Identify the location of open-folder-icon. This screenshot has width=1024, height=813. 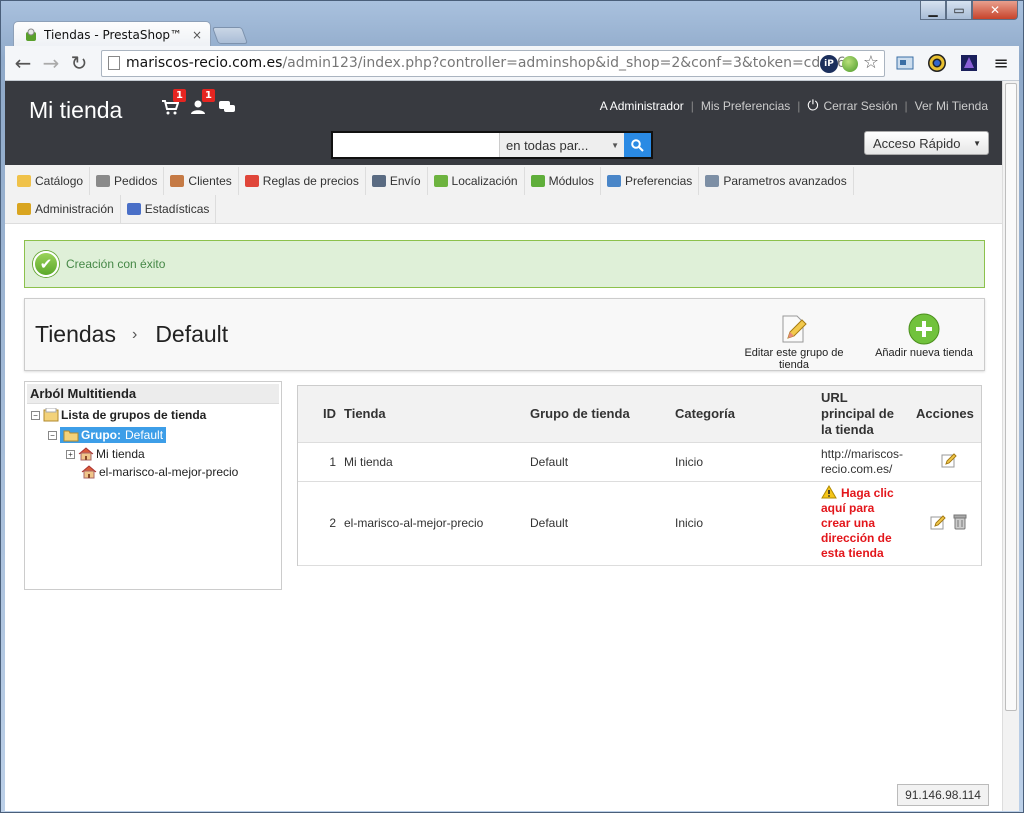
(71, 436).